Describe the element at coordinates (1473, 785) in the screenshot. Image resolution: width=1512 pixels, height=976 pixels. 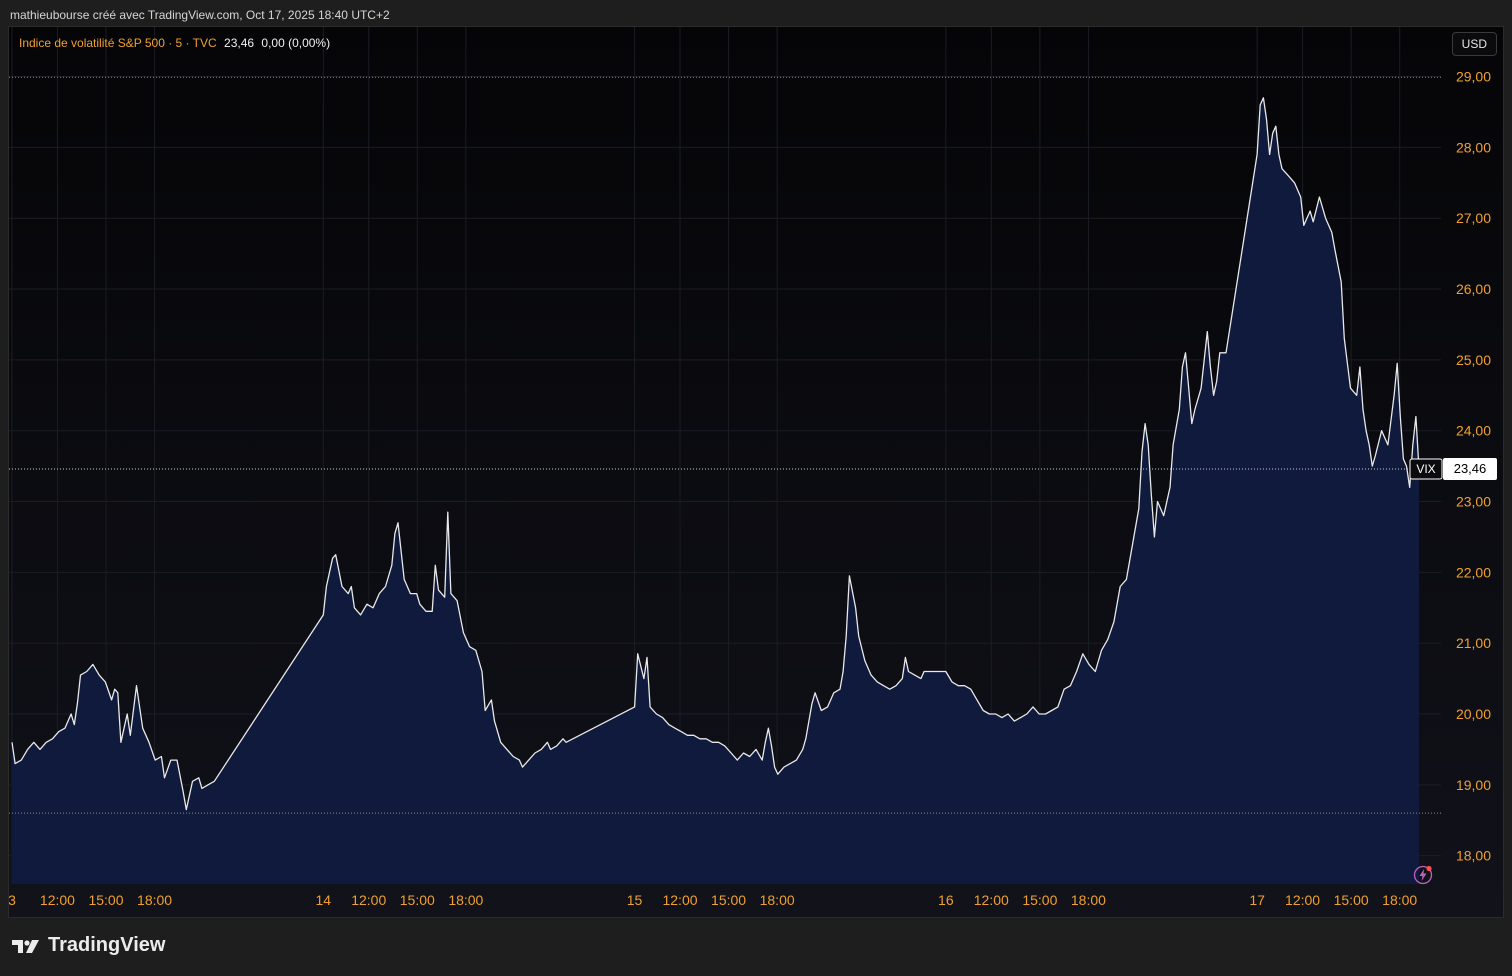
I see `y-tick-label: 19,00` at that location.